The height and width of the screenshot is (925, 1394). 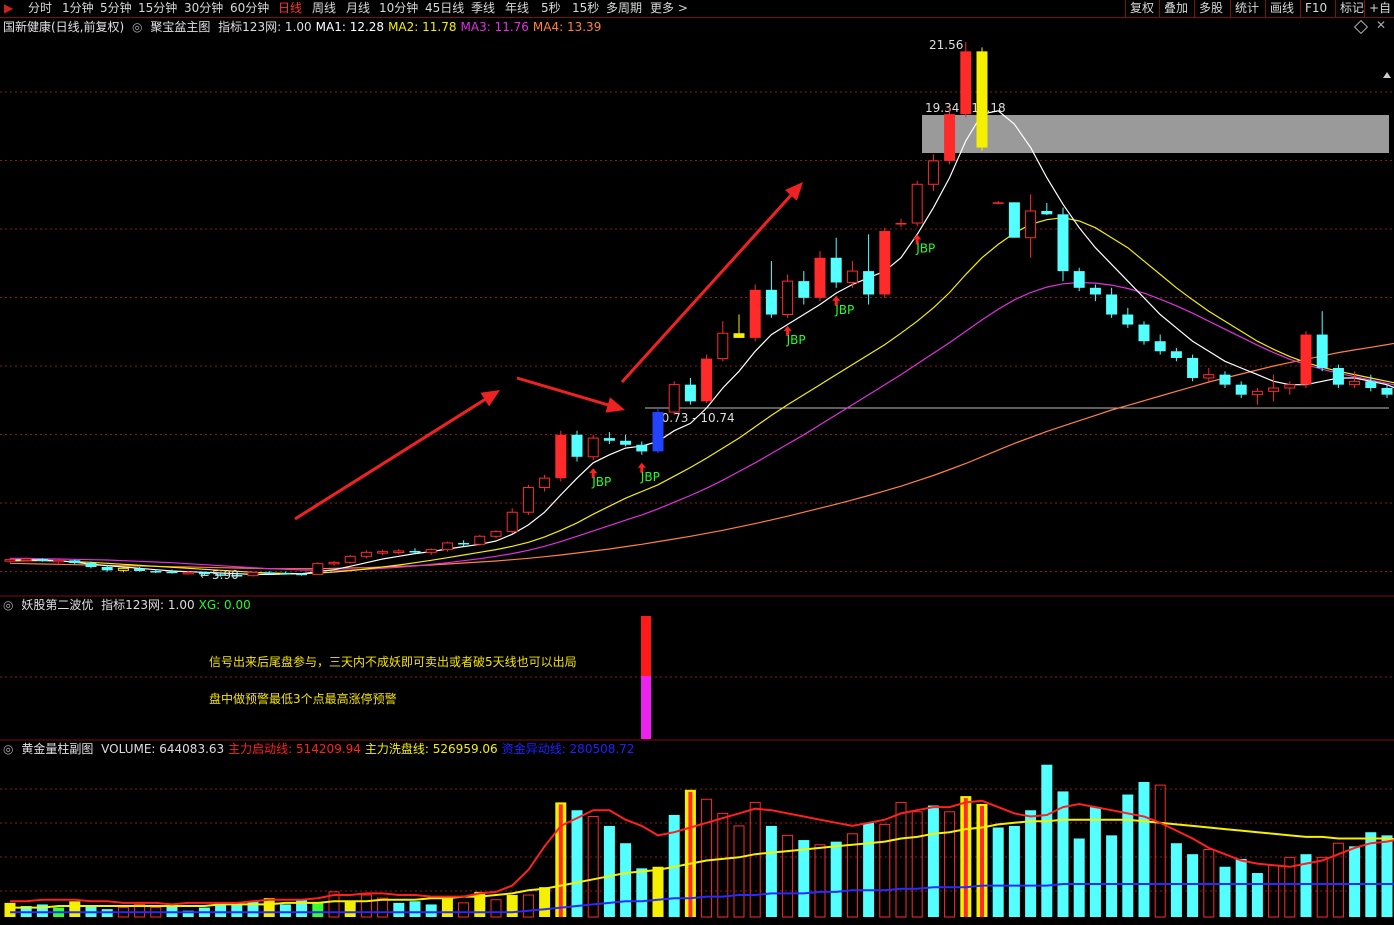 I want to click on panel2-note-1: 信号出来后尾盘参与，三天内不成妖即可卖出或者破5天线也可以出局, so click(x=393, y=662).